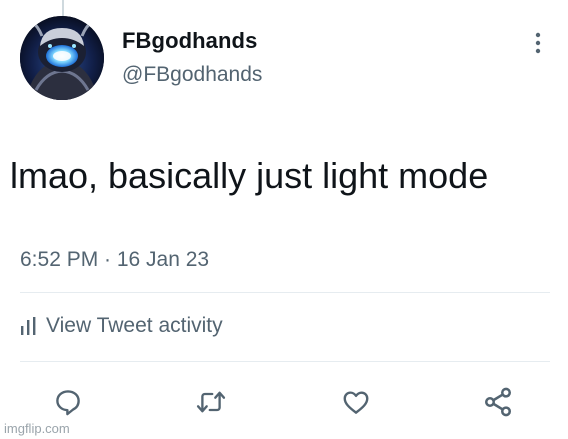  Describe the element at coordinates (114, 260) in the screenshot. I see `tweet-timestamp: 6:52 PM · 16 Jan 23` at that location.